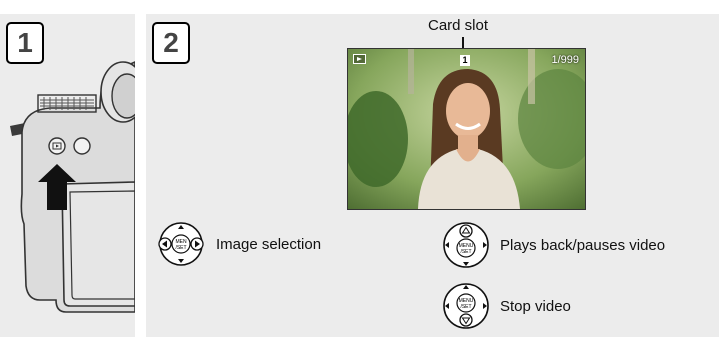 This screenshot has width=719, height=337. What do you see at coordinates (171, 43) in the screenshot?
I see `step-2-badge: 2` at bounding box center [171, 43].